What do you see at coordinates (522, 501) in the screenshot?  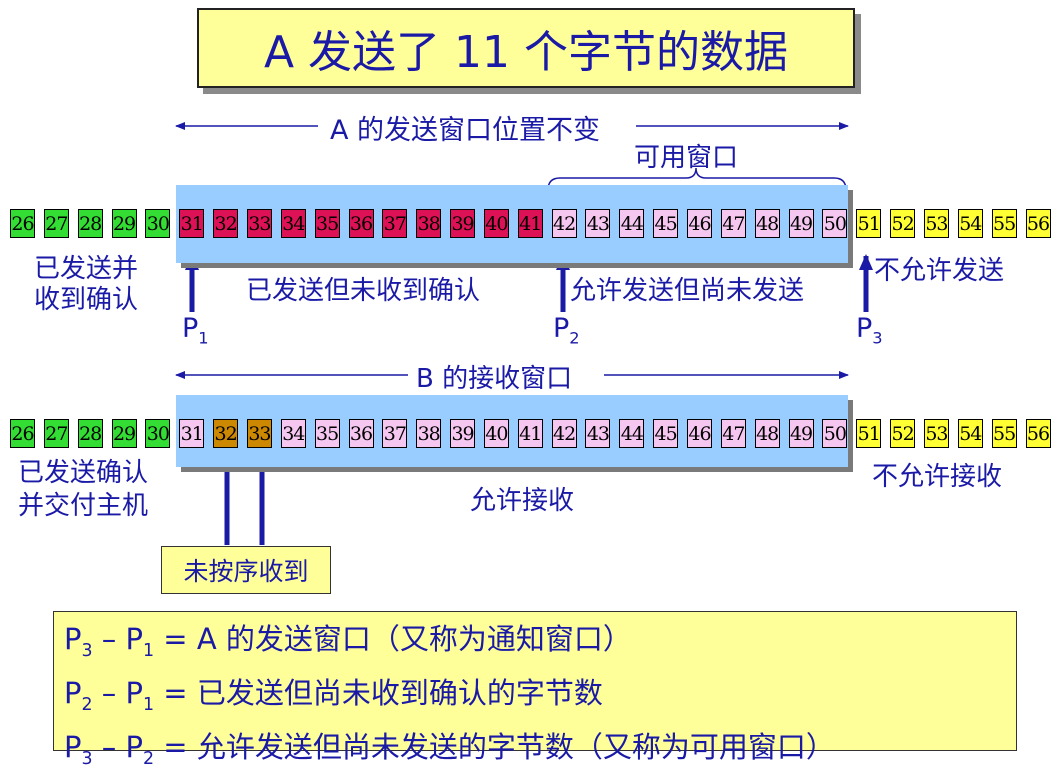 I see `allowed-receive-label: 允许接收` at bounding box center [522, 501].